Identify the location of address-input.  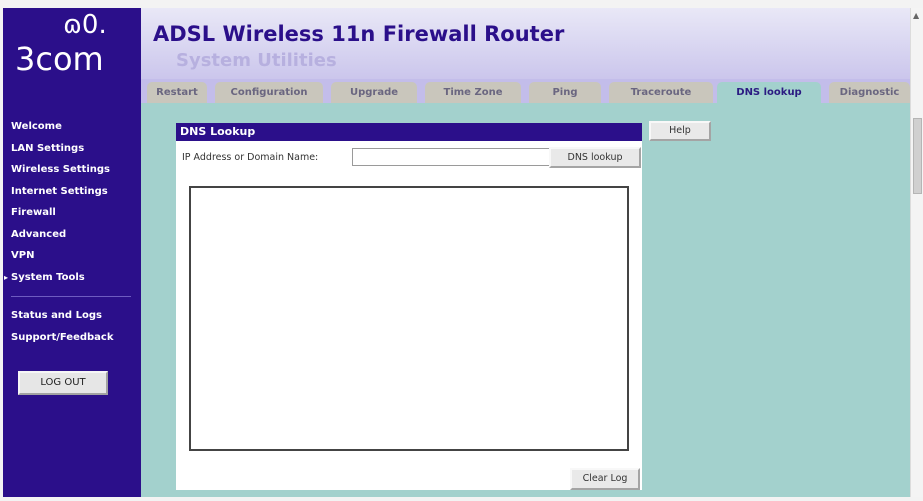
(452, 157).